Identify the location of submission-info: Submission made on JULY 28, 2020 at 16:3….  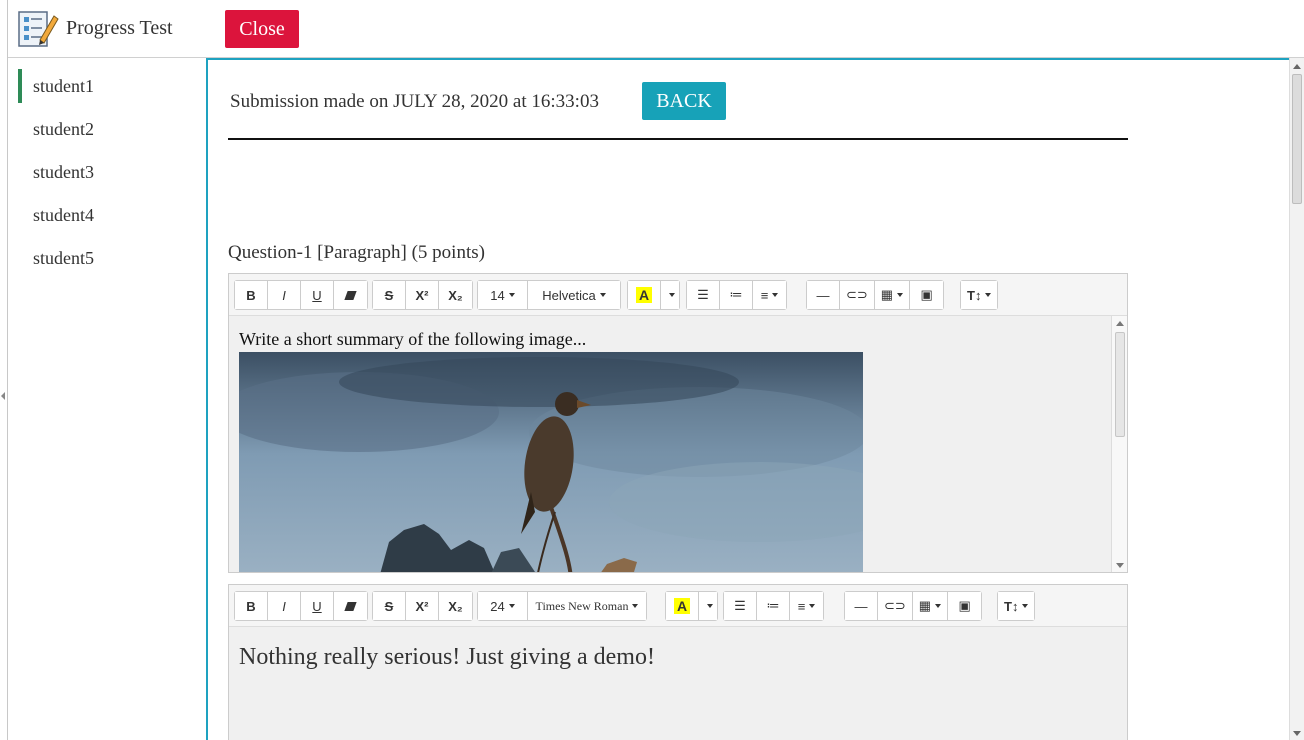
(414, 101).